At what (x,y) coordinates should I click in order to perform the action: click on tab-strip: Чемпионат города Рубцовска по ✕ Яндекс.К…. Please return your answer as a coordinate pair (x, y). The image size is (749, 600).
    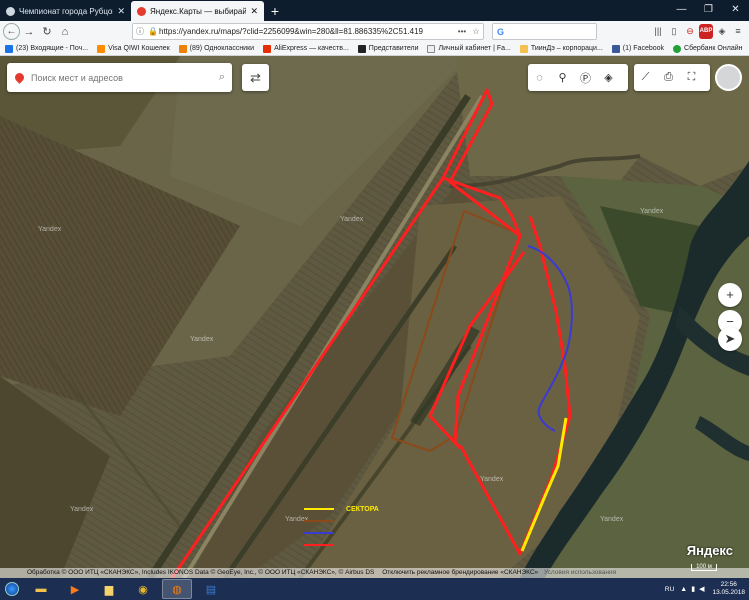
    Looking at the image, I should click on (374, 10).